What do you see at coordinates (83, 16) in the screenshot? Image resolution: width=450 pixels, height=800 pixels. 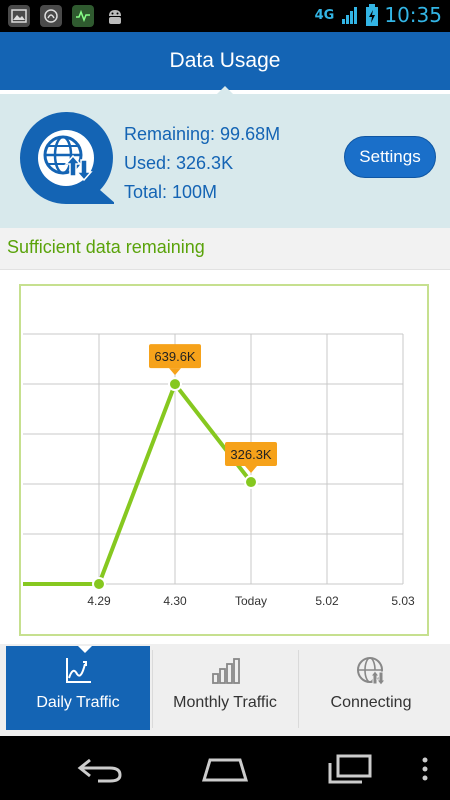 I see `activity-icon` at bounding box center [83, 16].